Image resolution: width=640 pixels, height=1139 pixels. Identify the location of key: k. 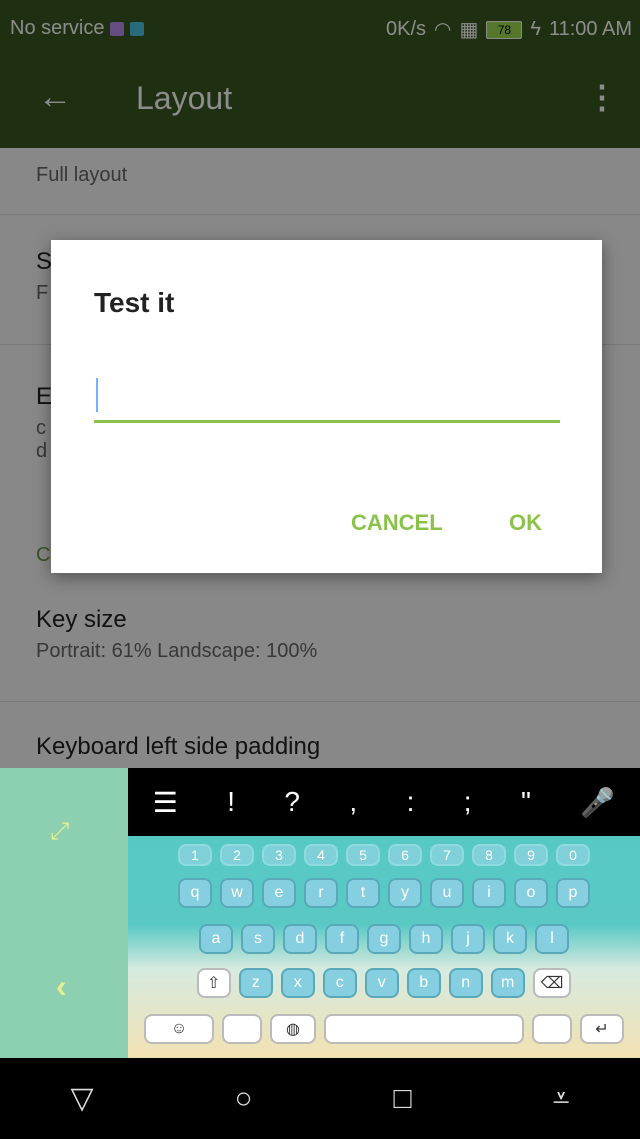
(510, 939).